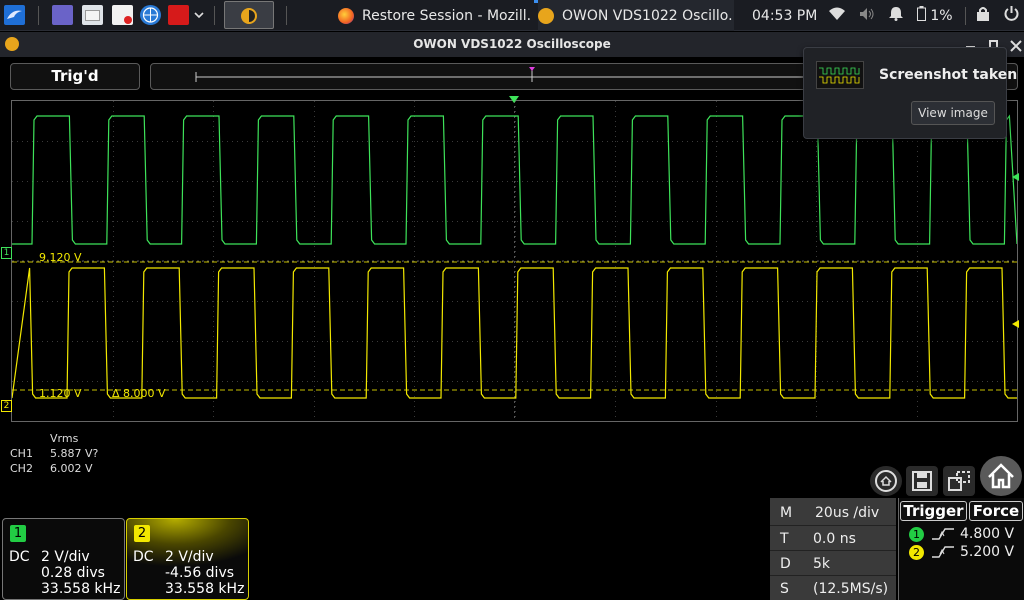 This screenshot has height=600, width=1024. What do you see at coordinates (60, 393) in the screenshot?
I see `cursor-label-bottom: 1.120 V` at bounding box center [60, 393].